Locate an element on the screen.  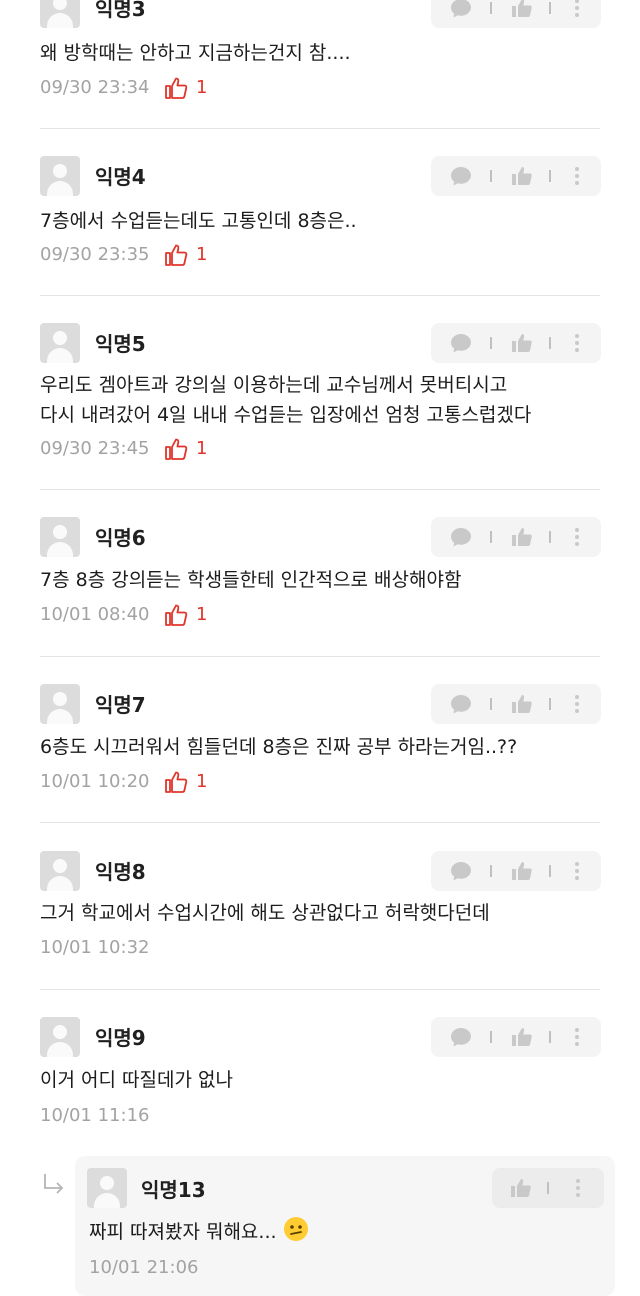
nickname: 익명13 is located at coordinates (173, 1190).